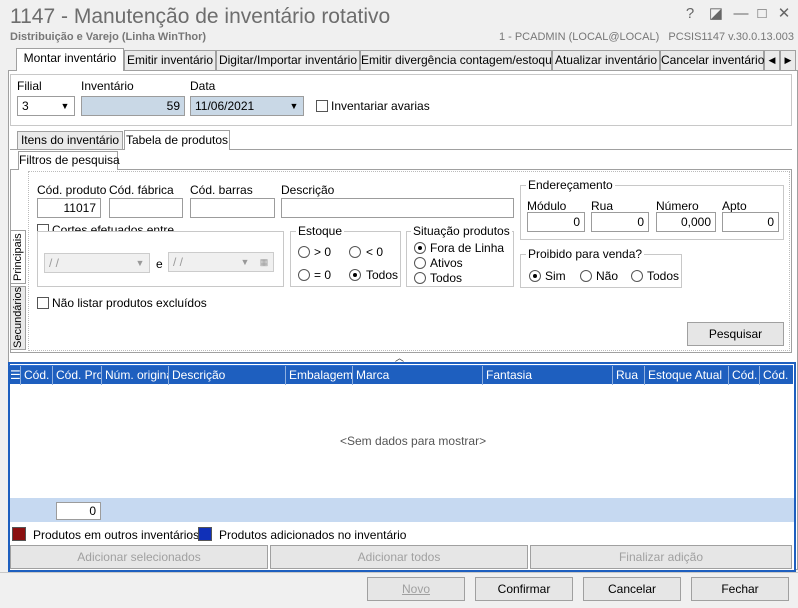 The width and height of the screenshot is (798, 608). What do you see at coordinates (70, 59) in the screenshot?
I see `tab-montar-inventario: Montar inventário` at bounding box center [70, 59].